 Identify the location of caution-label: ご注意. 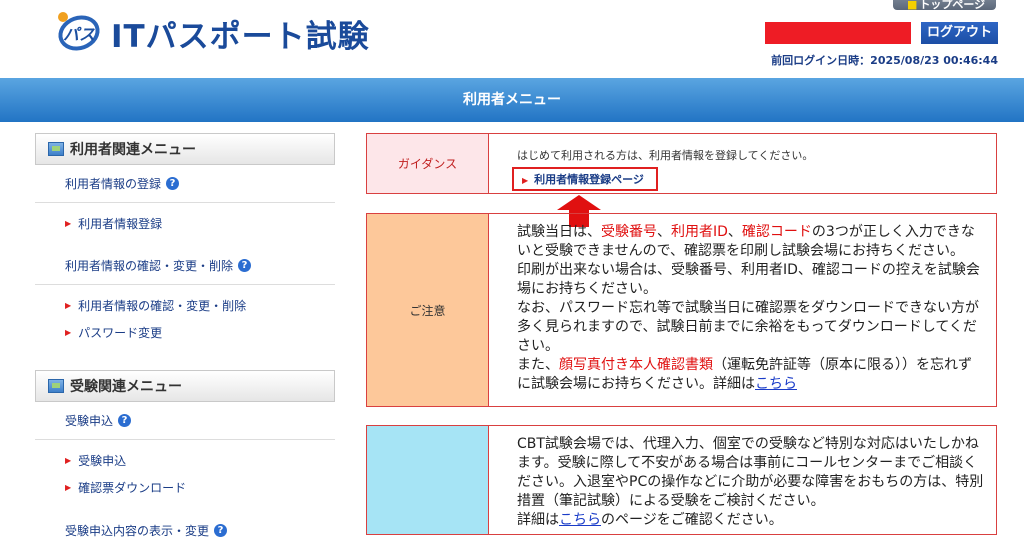
(427, 310).